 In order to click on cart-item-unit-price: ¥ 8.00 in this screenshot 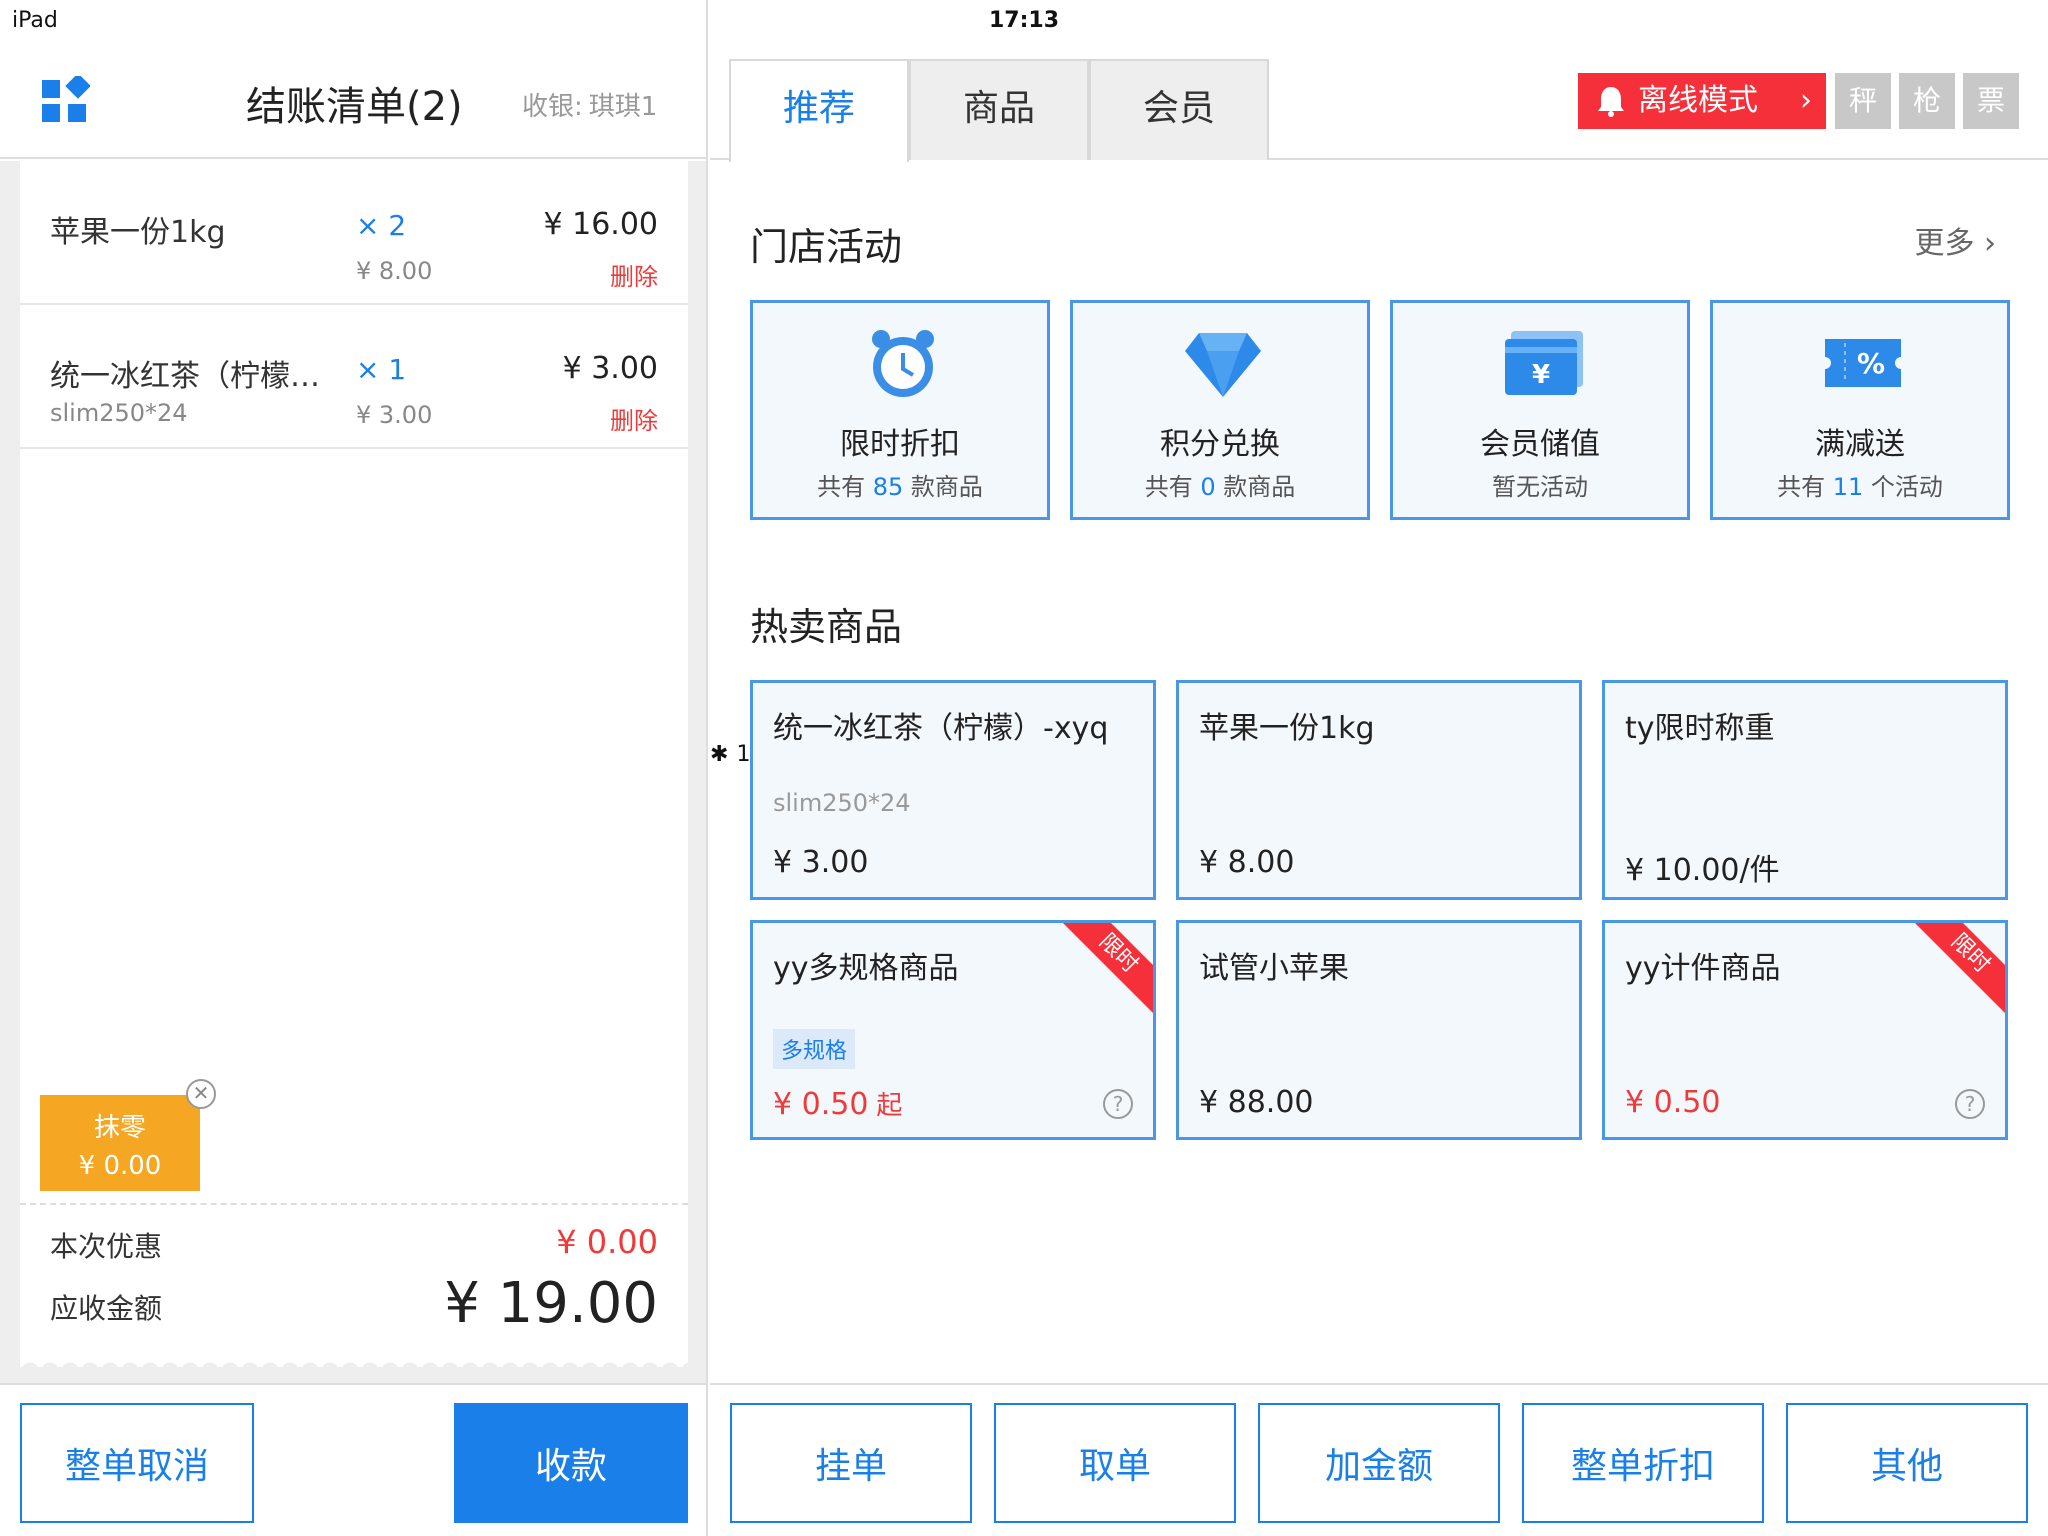, I will do `click(394, 271)`.